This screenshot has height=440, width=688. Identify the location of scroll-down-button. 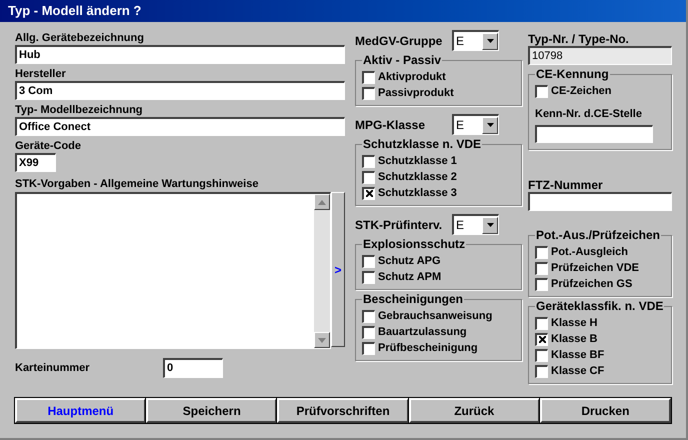
(322, 340).